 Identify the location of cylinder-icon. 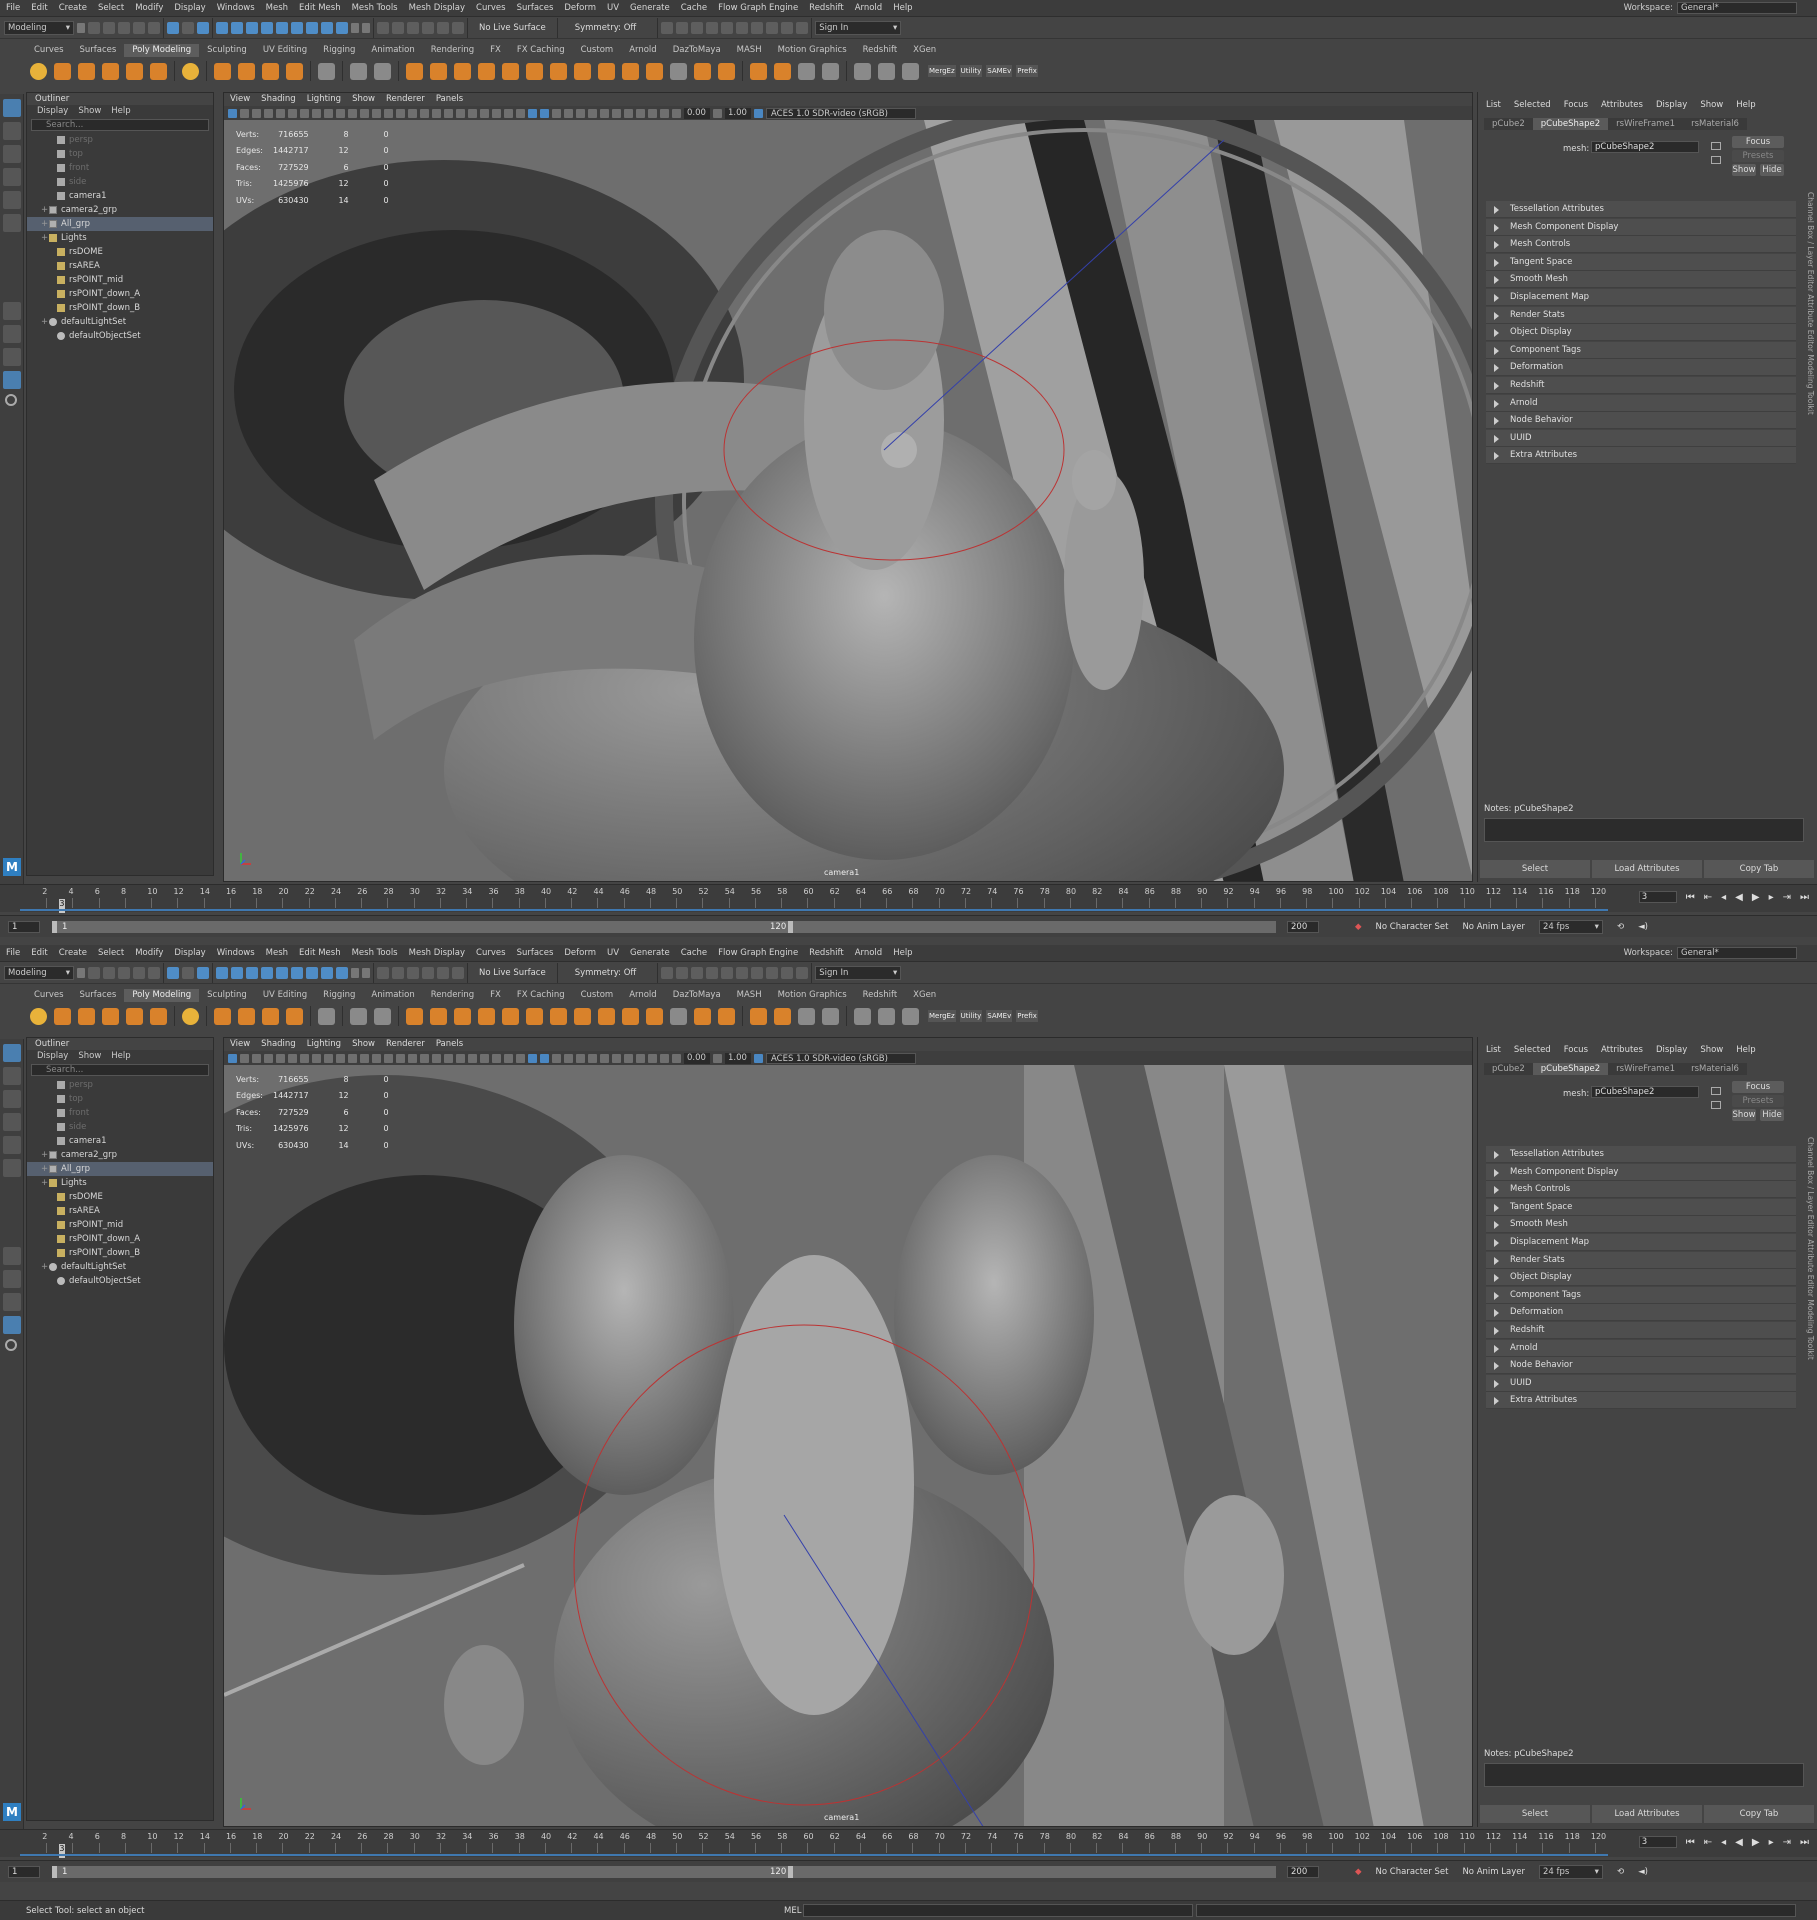
(86, 1016).